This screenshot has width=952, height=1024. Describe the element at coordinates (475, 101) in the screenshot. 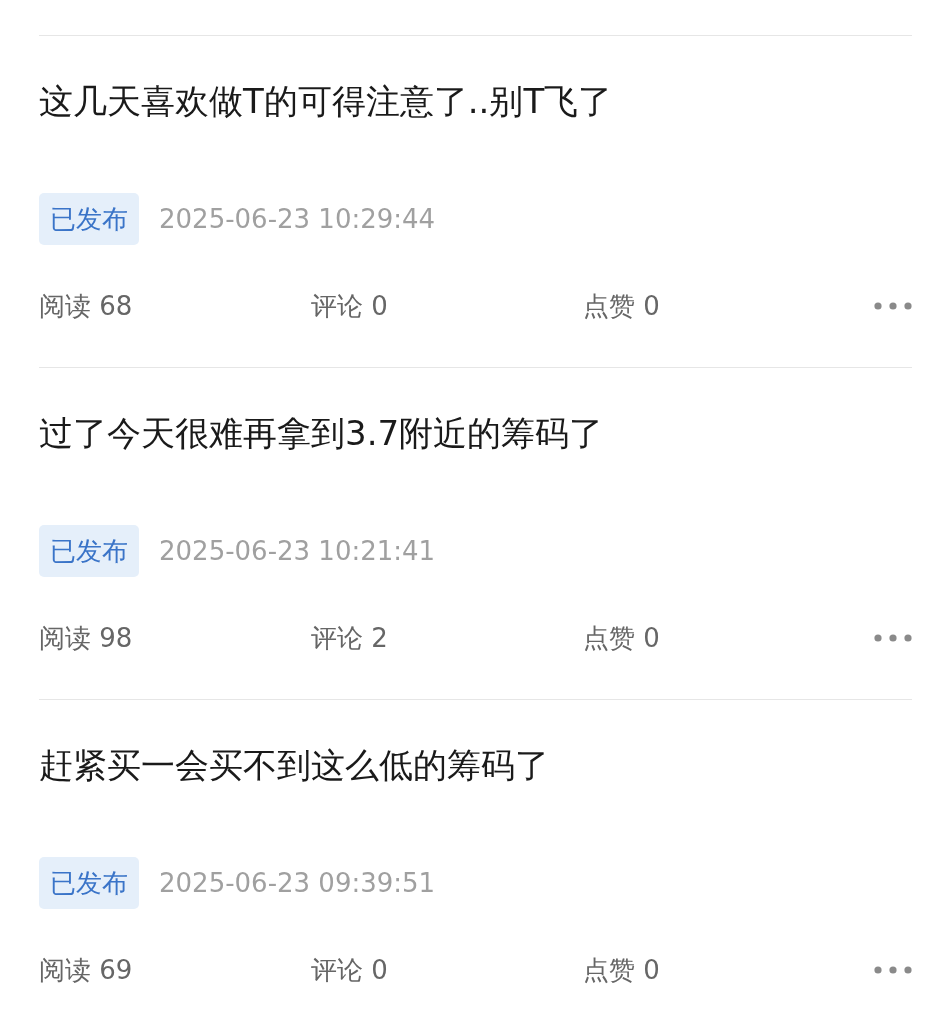

I see `post-title: 这几天喜欢做T的可得注意了..别T飞了` at that location.